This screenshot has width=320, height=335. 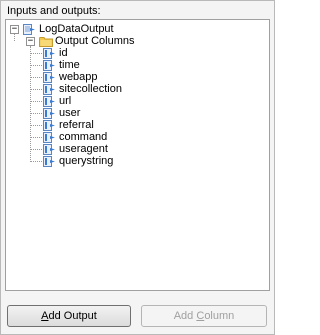 I want to click on column-node-label: webapp, so click(x=78, y=77).